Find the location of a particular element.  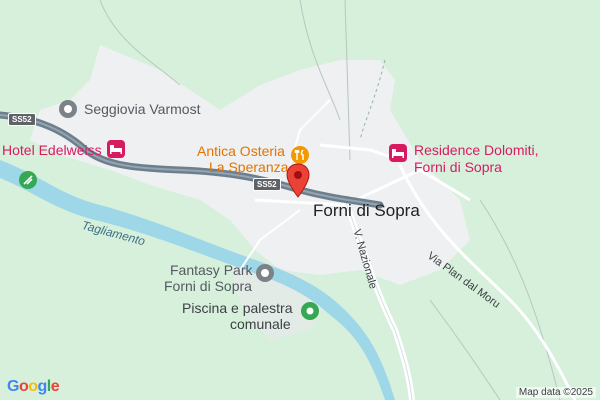

residence-label-line2: Forni di Sopra is located at coordinates (458, 167).